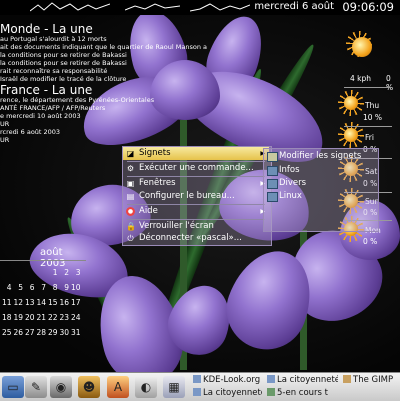  I want to click on cpu-monitor-graph, so click(70, 7).